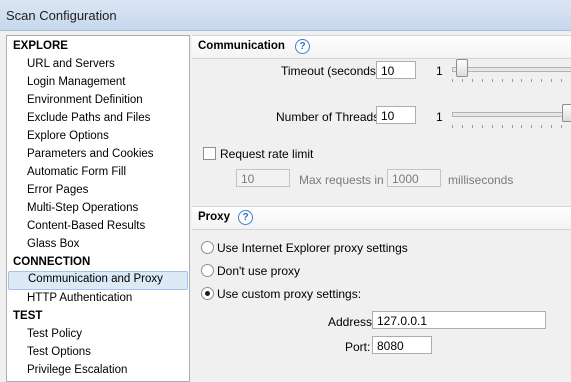 The image size is (571, 382). Describe the element at coordinates (28, 316) in the screenshot. I see `sidebar-category-test: TEST` at that location.